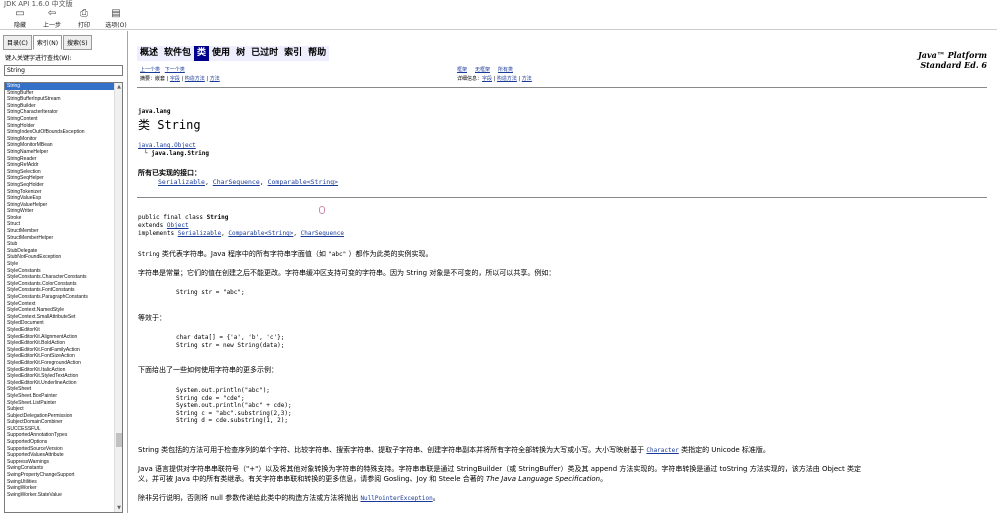 The image size is (997, 513). What do you see at coordinates (60, 297) in the screenshot?
I see `index-item: StyleConstants.ParagraphConstants` at bounding box center [60, 297].